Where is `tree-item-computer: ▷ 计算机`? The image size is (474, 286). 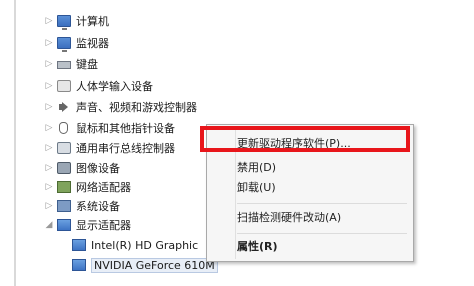 tree-item-computer: ▷ 计算机 is located at coordinates (76, 21).